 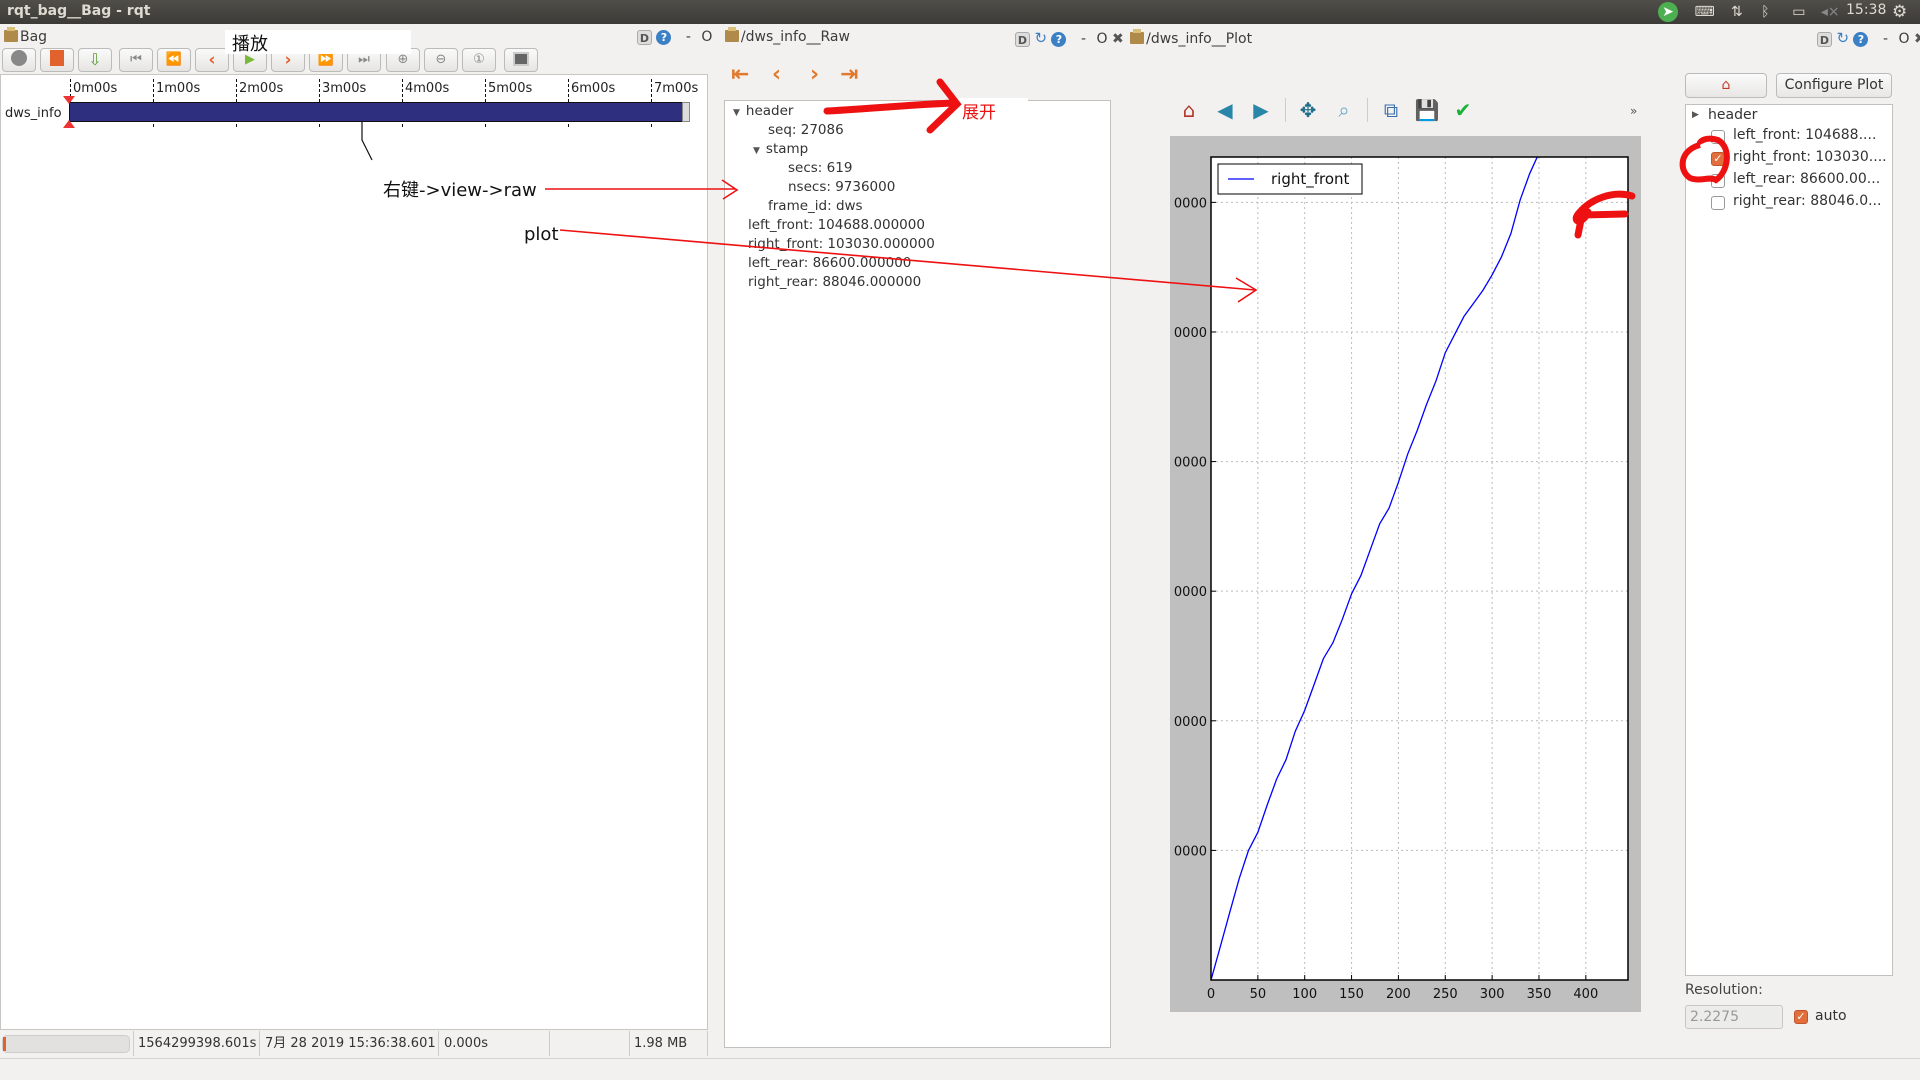 What do you see at coordinates (1344, 110) in the screenshot?
I see `zoom-rect-icon: ⌕` at bounding box center [1344, 110].